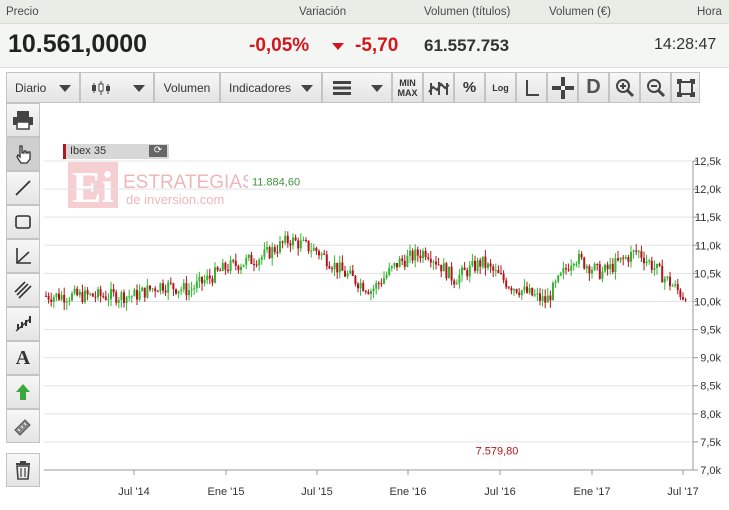 The height and width of the screenshot is (510, 729). What do you see at coordinates (682, 492) in the screenshot?
I see `x-tick-label: Jul '17` at bounding box center [682, 492].